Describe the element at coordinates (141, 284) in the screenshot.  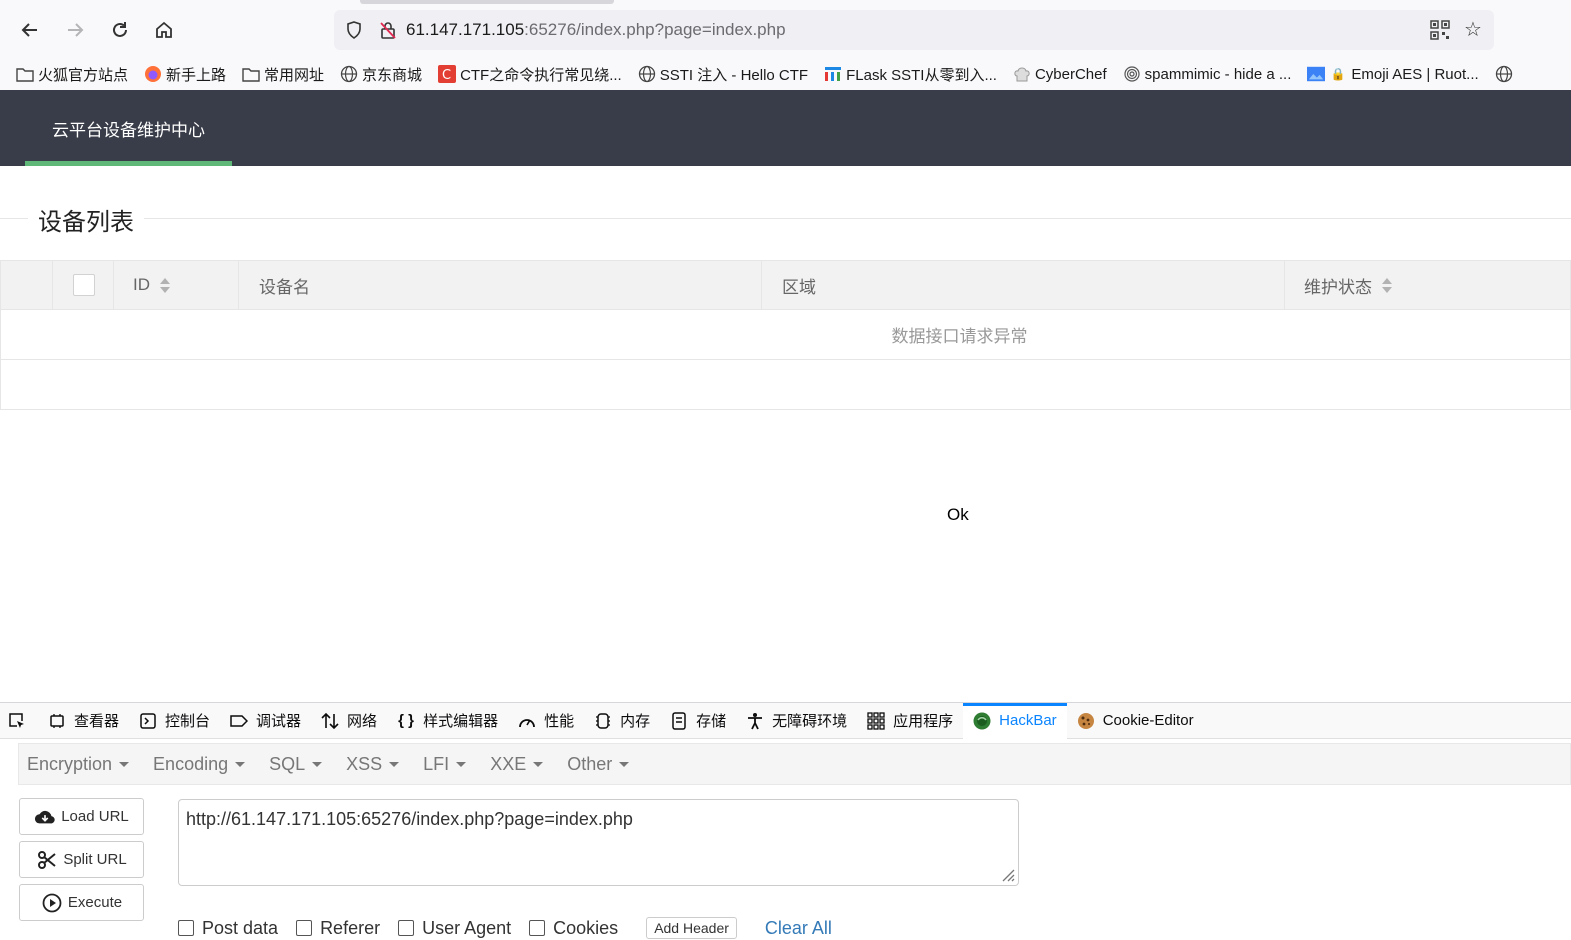
I see `column-label: ID` at that location.